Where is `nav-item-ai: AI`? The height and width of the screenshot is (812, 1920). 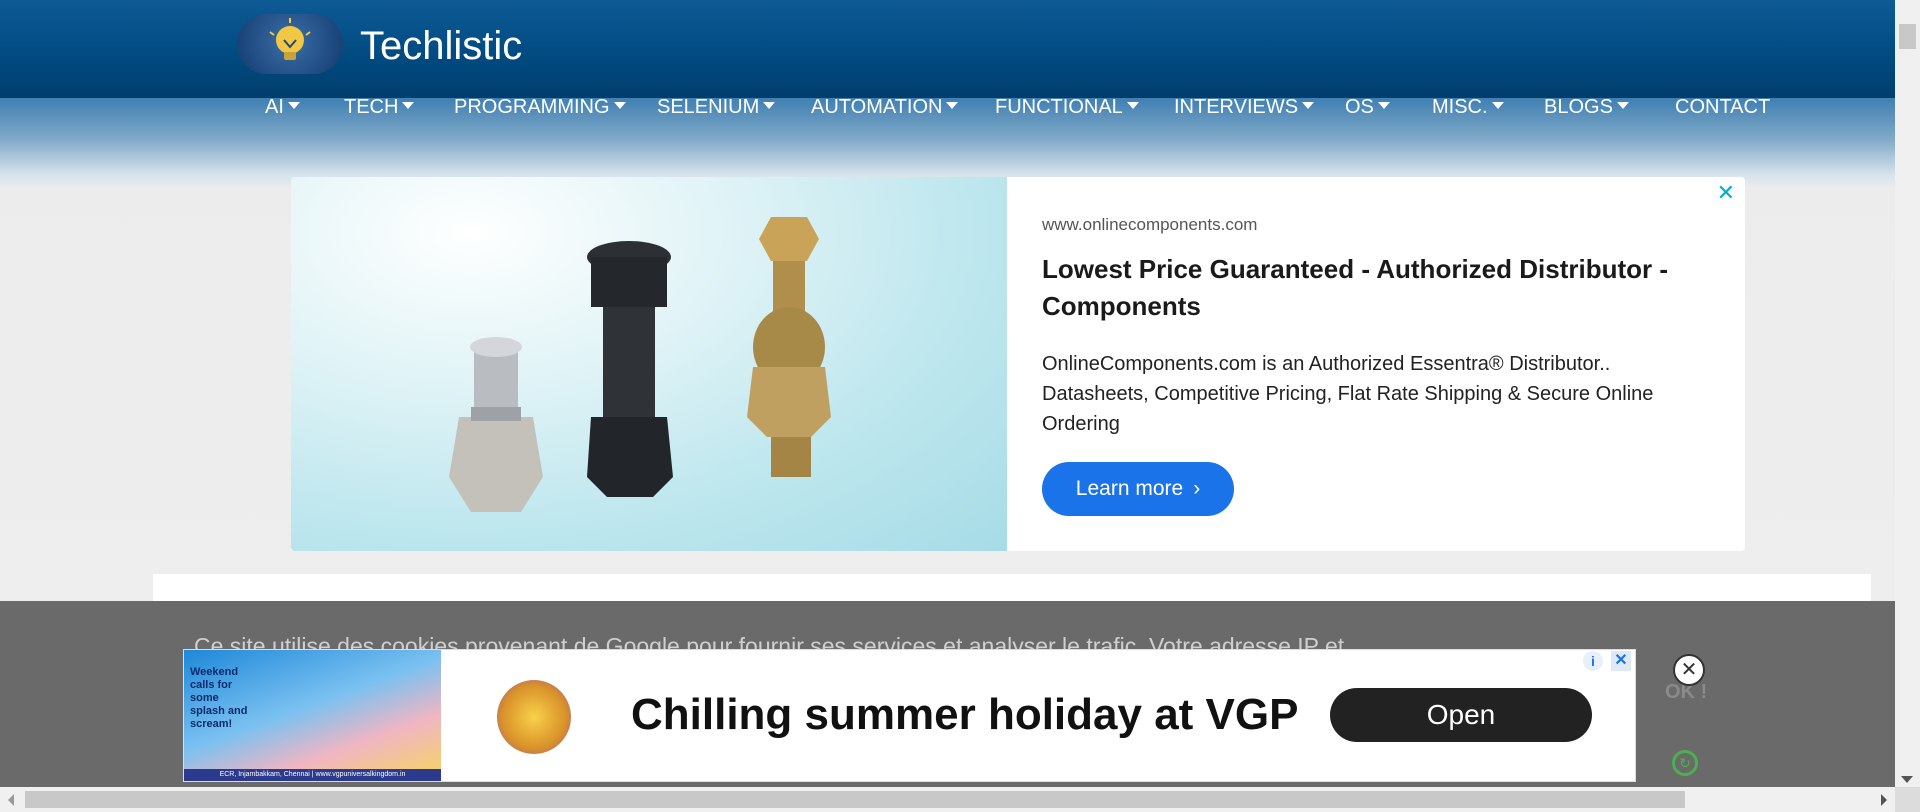 nav-item-ai: AI is located at coordinates (282, 107).